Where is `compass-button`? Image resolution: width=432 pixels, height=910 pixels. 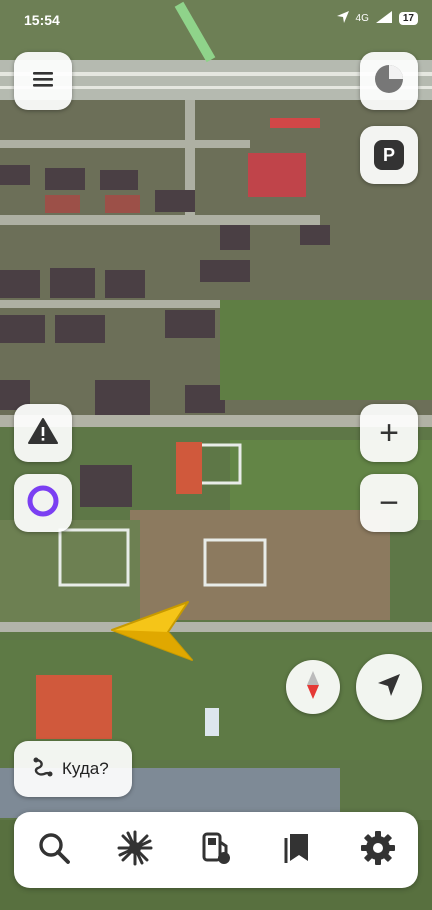
compass-button is located at coordinates (313, 687).